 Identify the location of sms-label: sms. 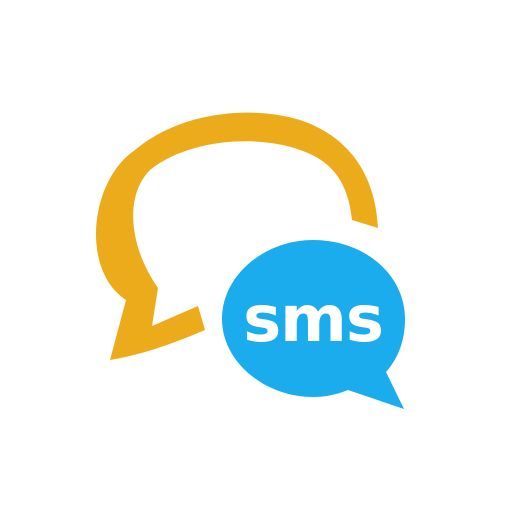
(313, 320).